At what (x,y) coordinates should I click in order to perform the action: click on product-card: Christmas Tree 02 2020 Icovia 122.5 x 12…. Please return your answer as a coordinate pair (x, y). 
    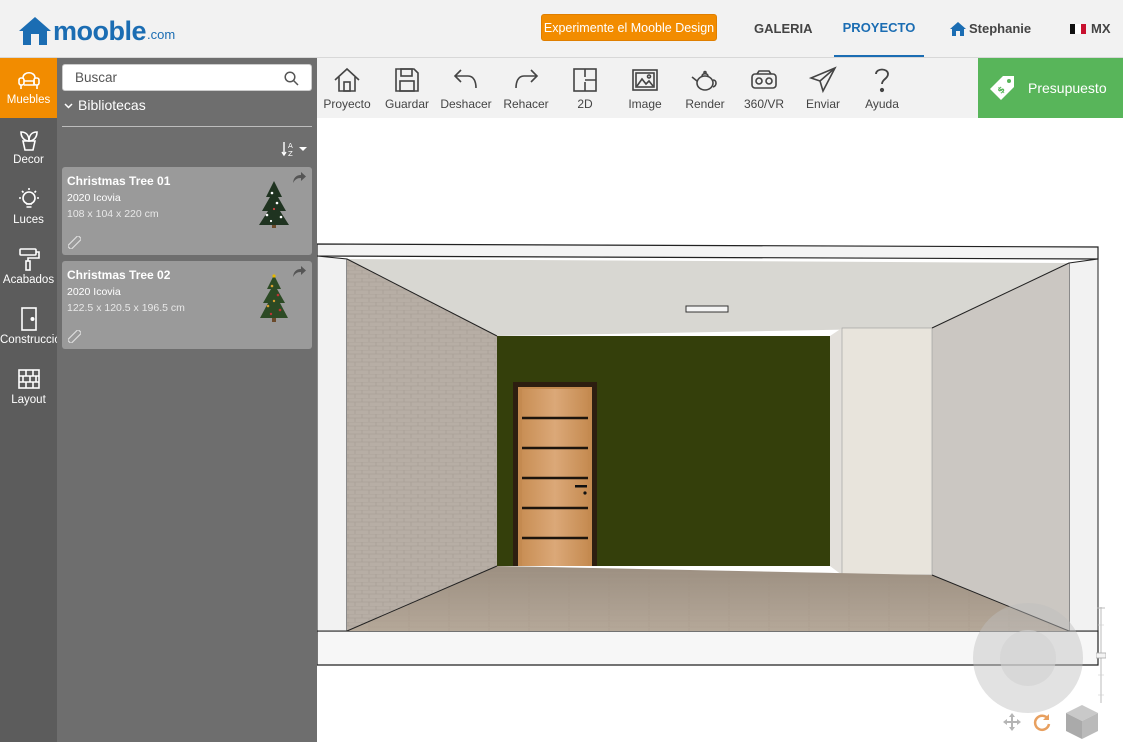
    Looking at the image, I should click on (187, 305).